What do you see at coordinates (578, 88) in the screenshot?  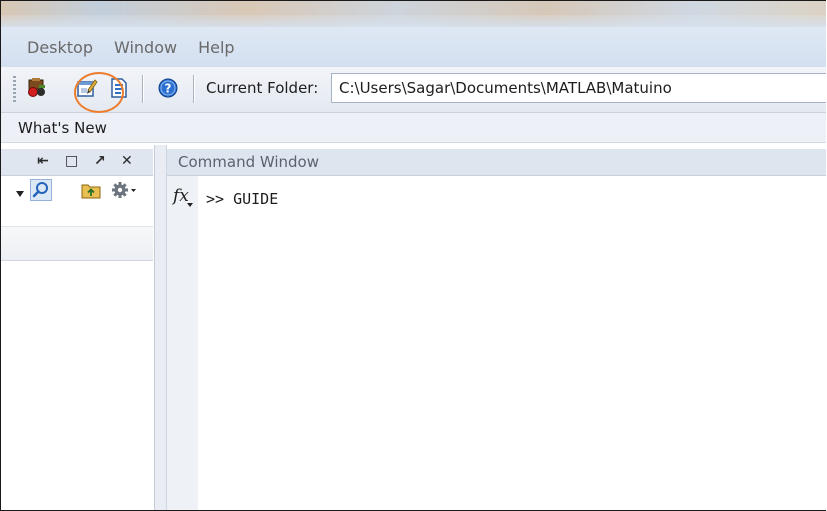 I see `current-folder-field: C:\Users\Sagar\Documents\MATLAB\Matuino` at bounding box center [578, 88].